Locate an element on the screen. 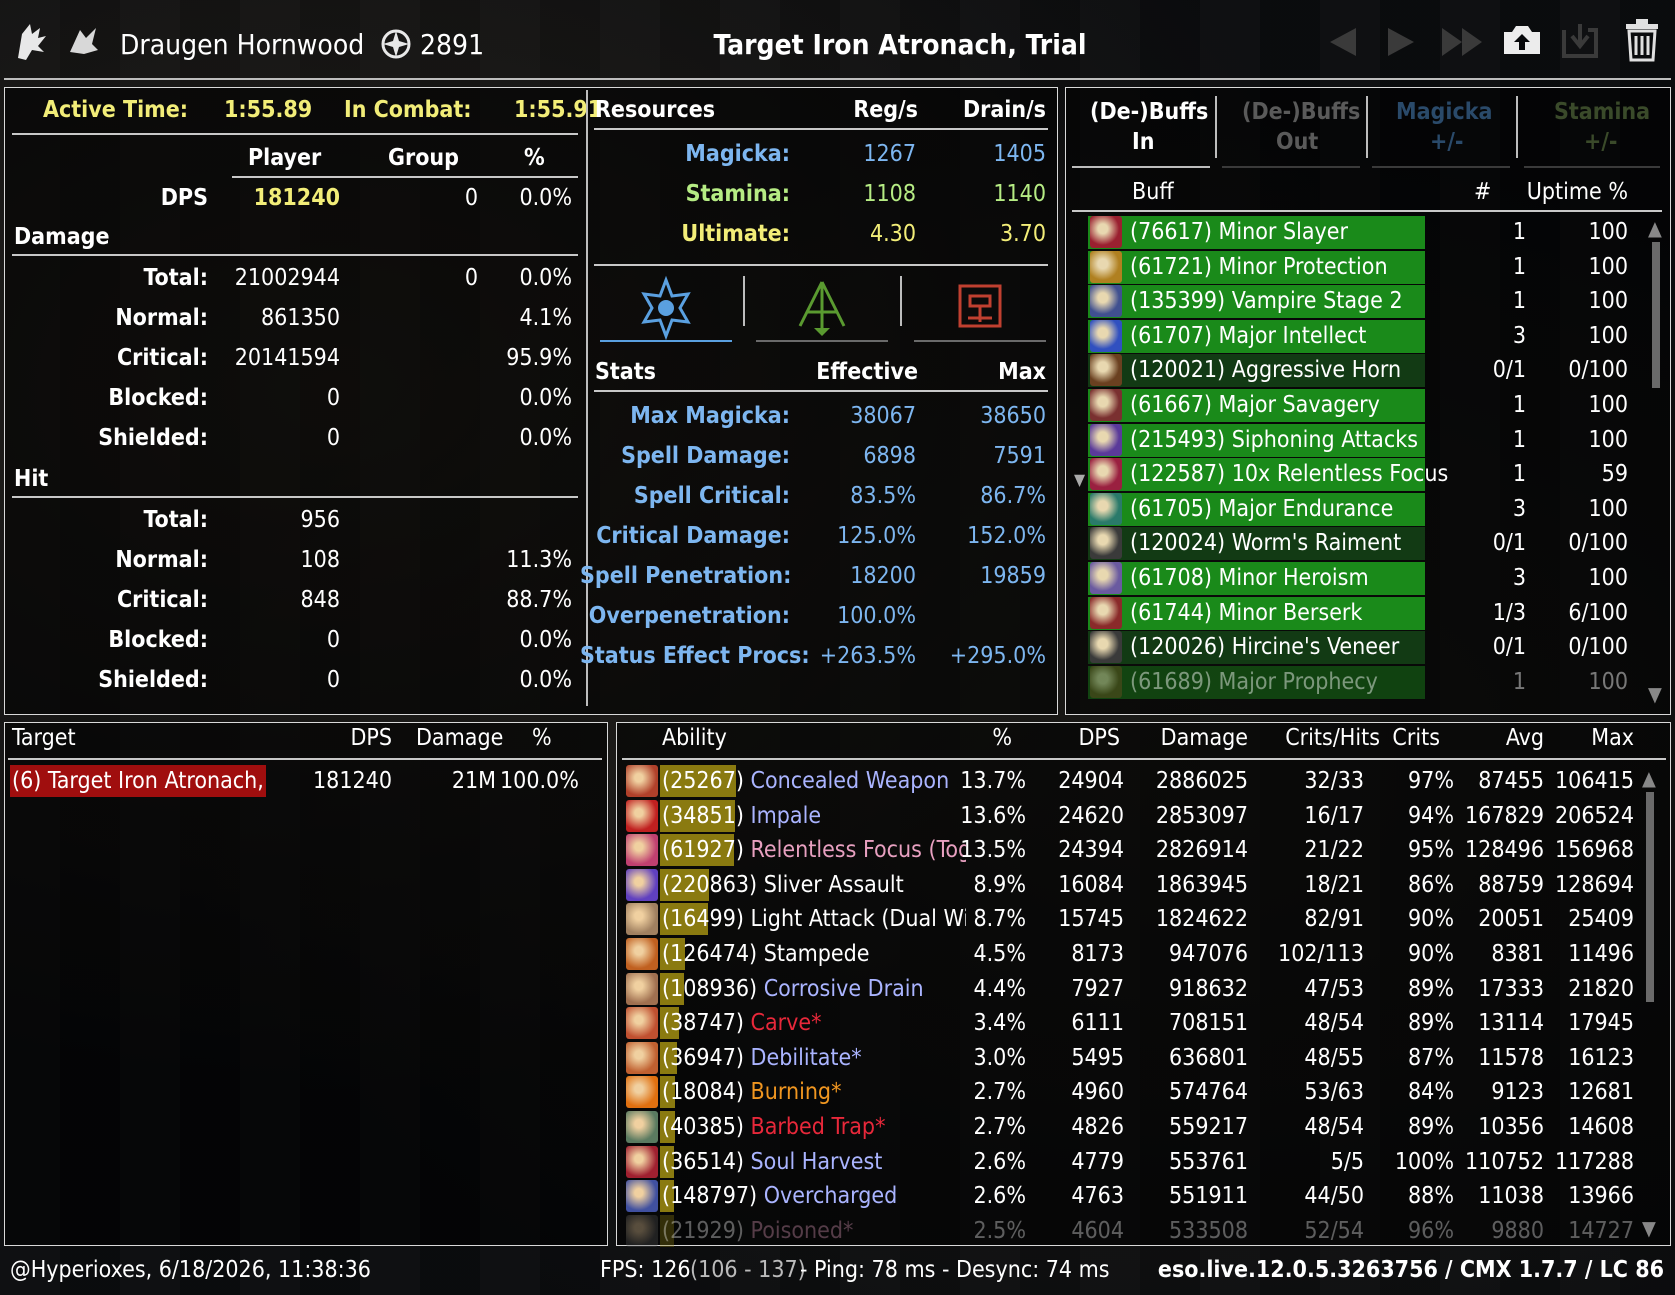 This screenshot has width=1675, height=1295. ability-avg: 8381 is located at coordinates (1517, 954).